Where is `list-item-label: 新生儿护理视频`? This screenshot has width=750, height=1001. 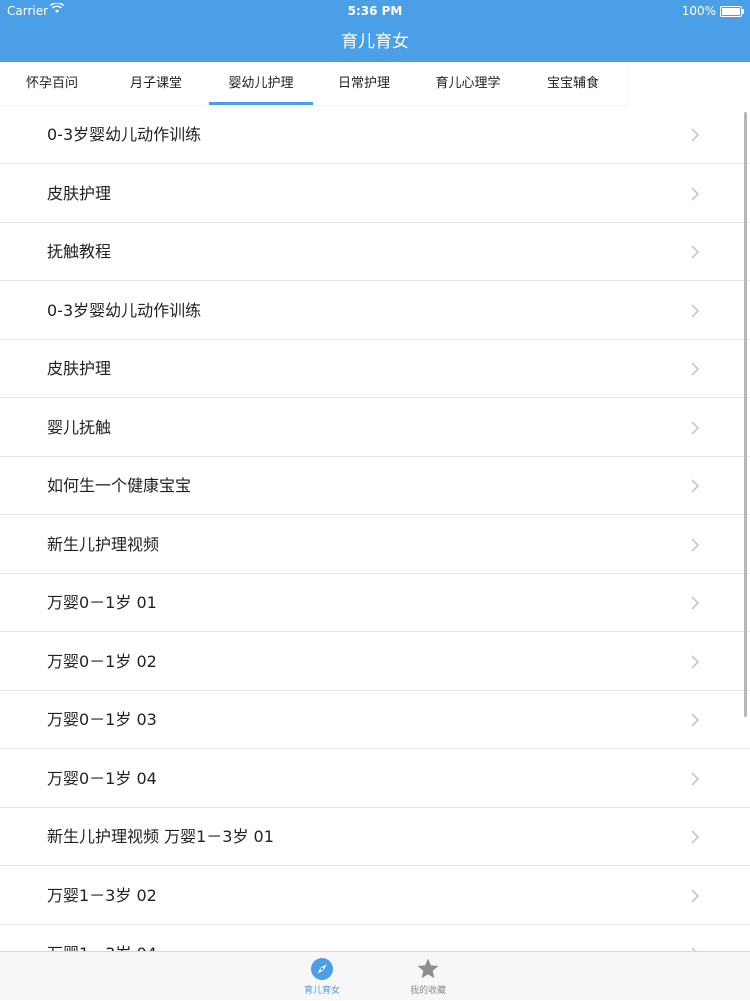 list-item-label: 新生儿护理视频 is located at coordinates (103, 544).